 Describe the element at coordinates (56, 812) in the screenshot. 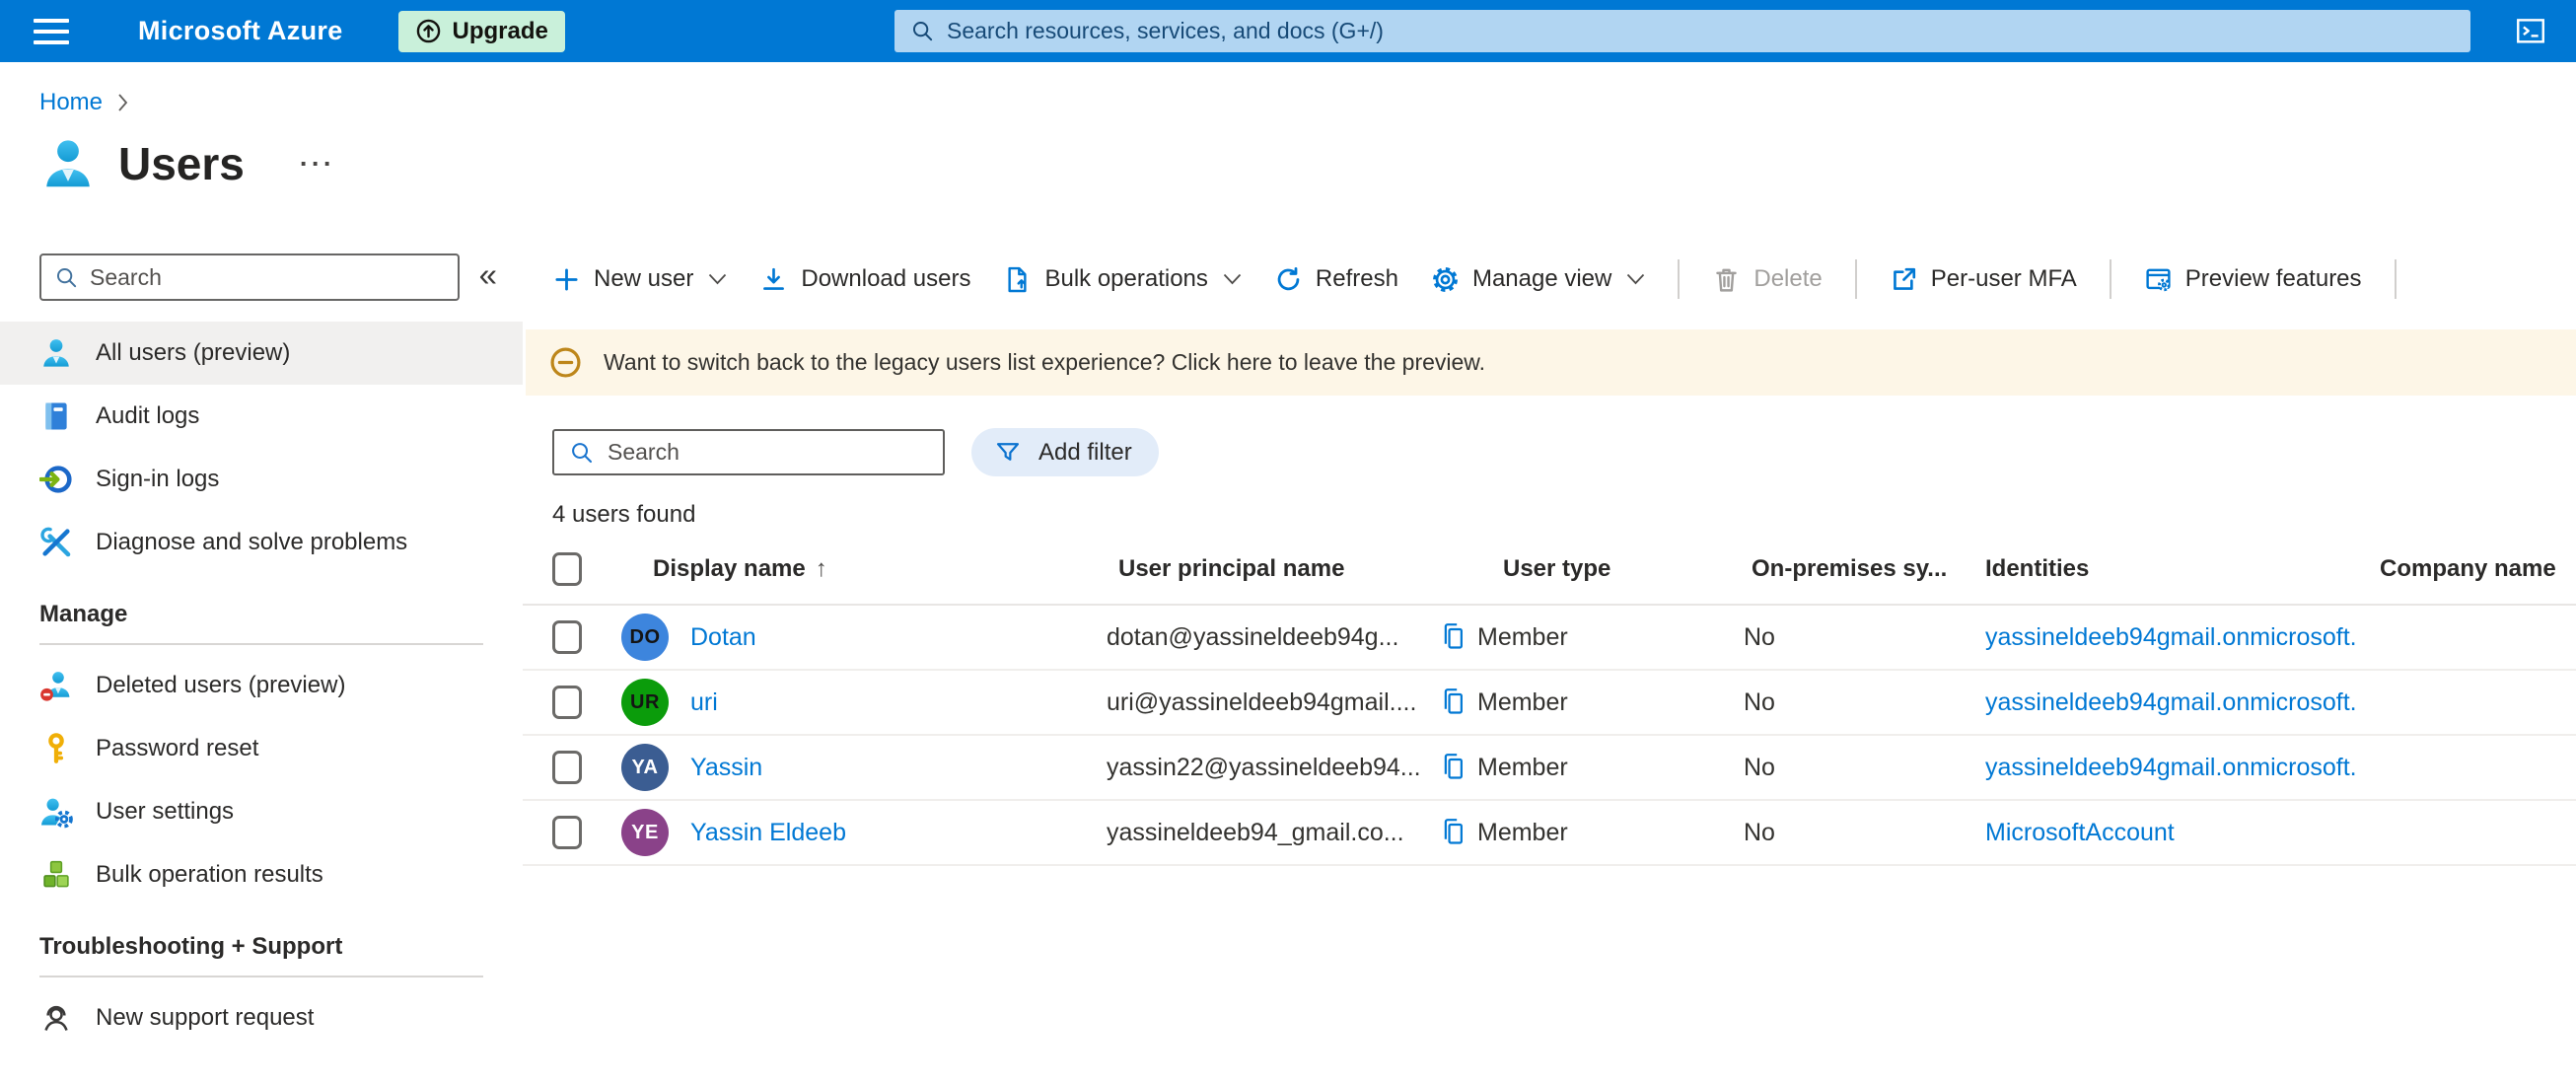

I see `user-settings-icon` at that location.